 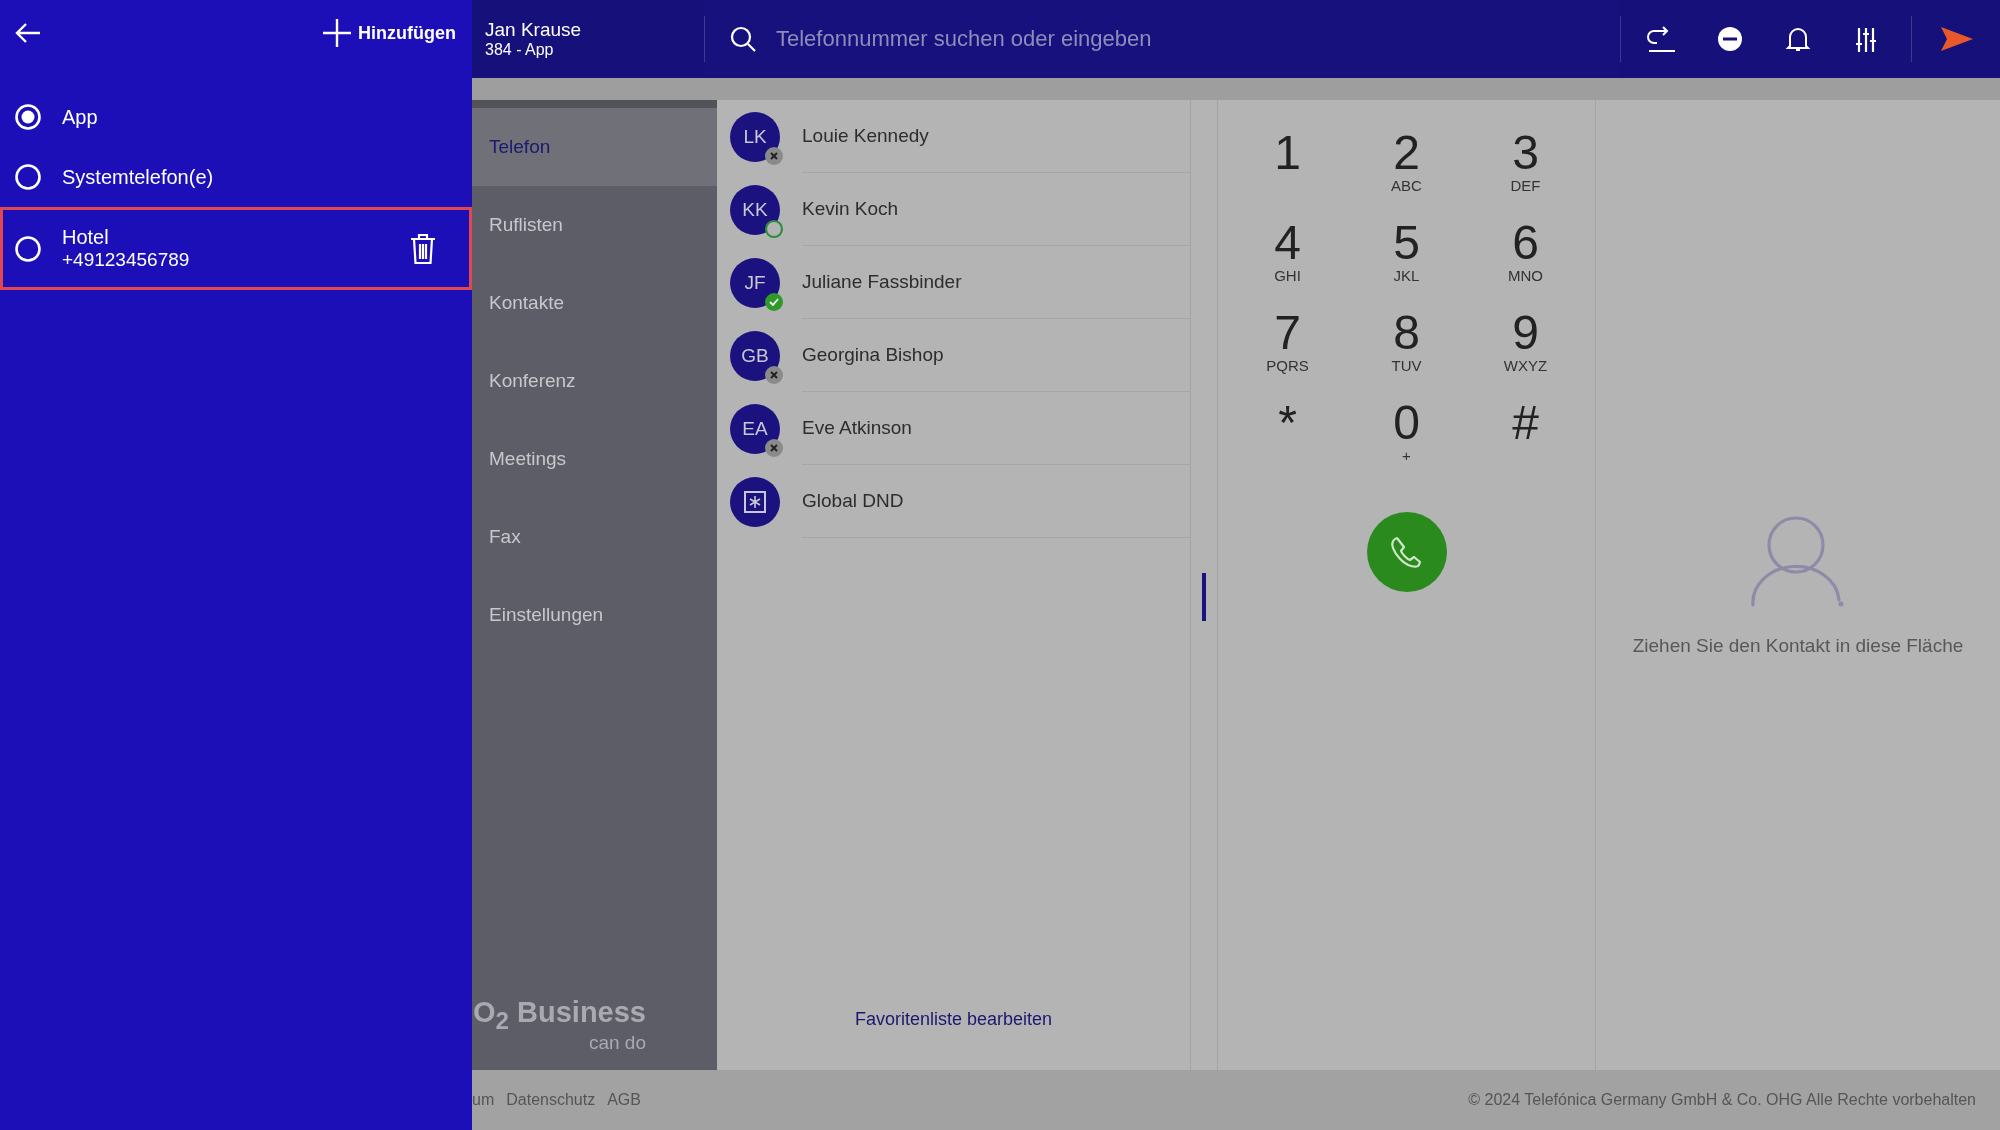 What do you see at coordinates (755, 428) in the screenshot?
I see `avatar: EA` at bounding box center [755, 428].